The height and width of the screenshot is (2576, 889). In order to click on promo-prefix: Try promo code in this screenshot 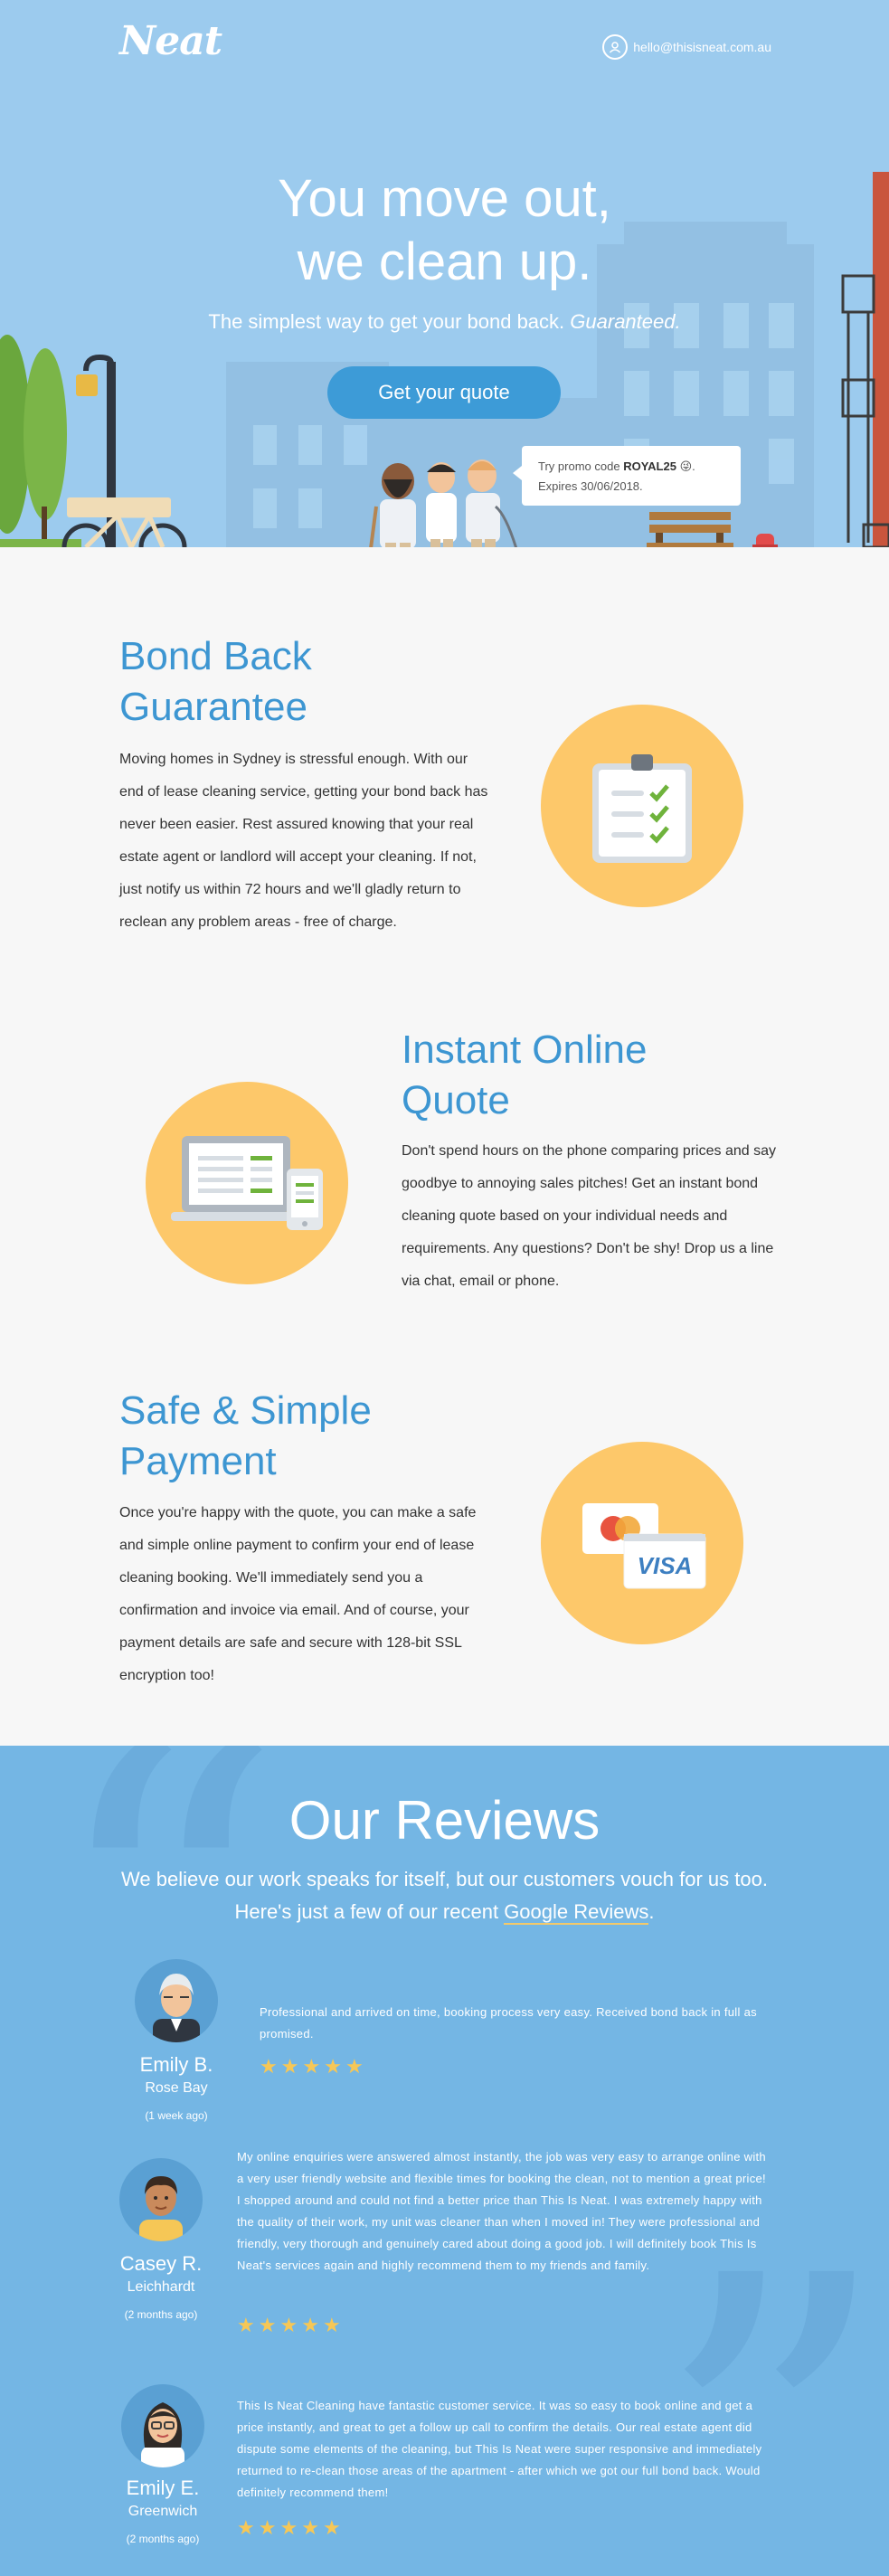, I will do `click(579, 466)`.